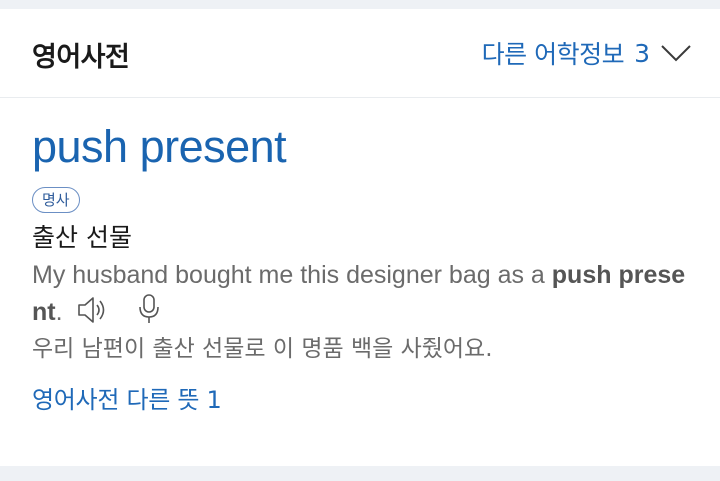  I want to click on more-info-count: 3, so click(642, 53).